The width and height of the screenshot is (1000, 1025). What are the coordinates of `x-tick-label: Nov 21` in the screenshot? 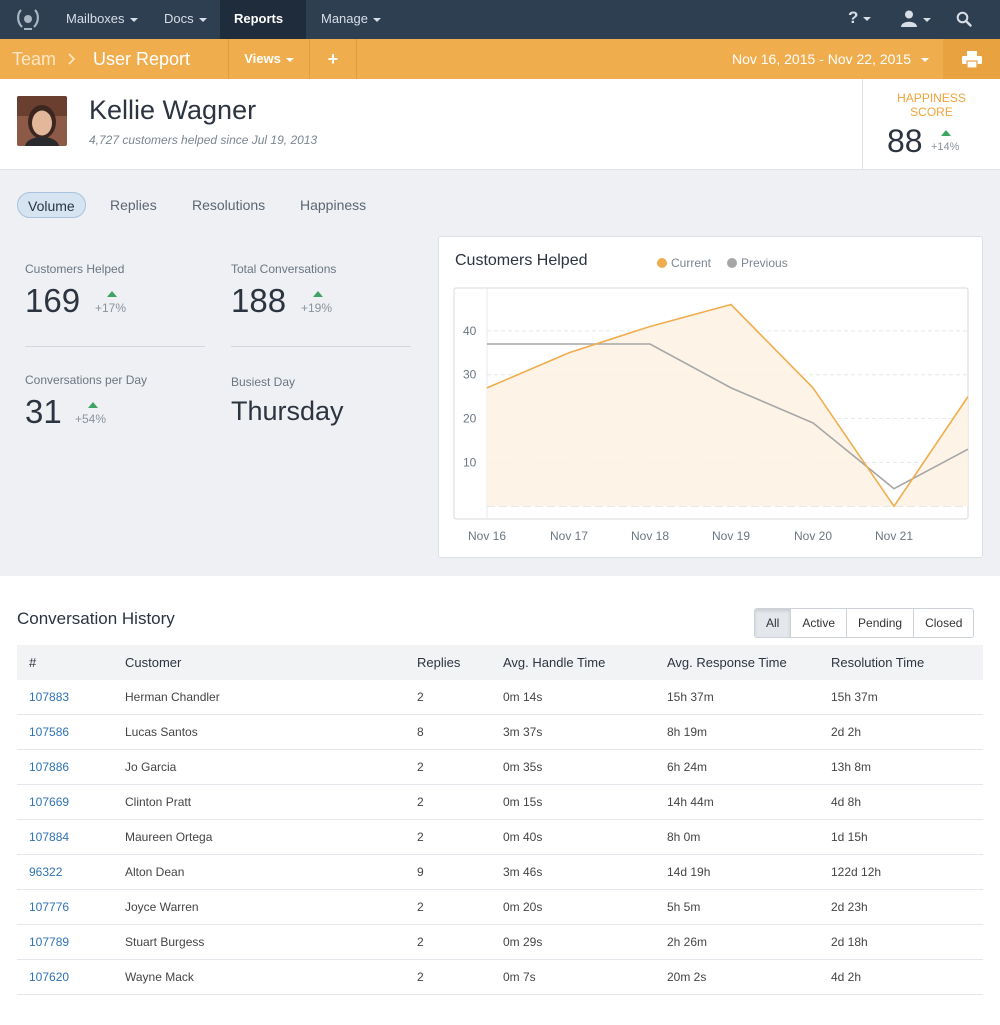 It's located at (894, 536).